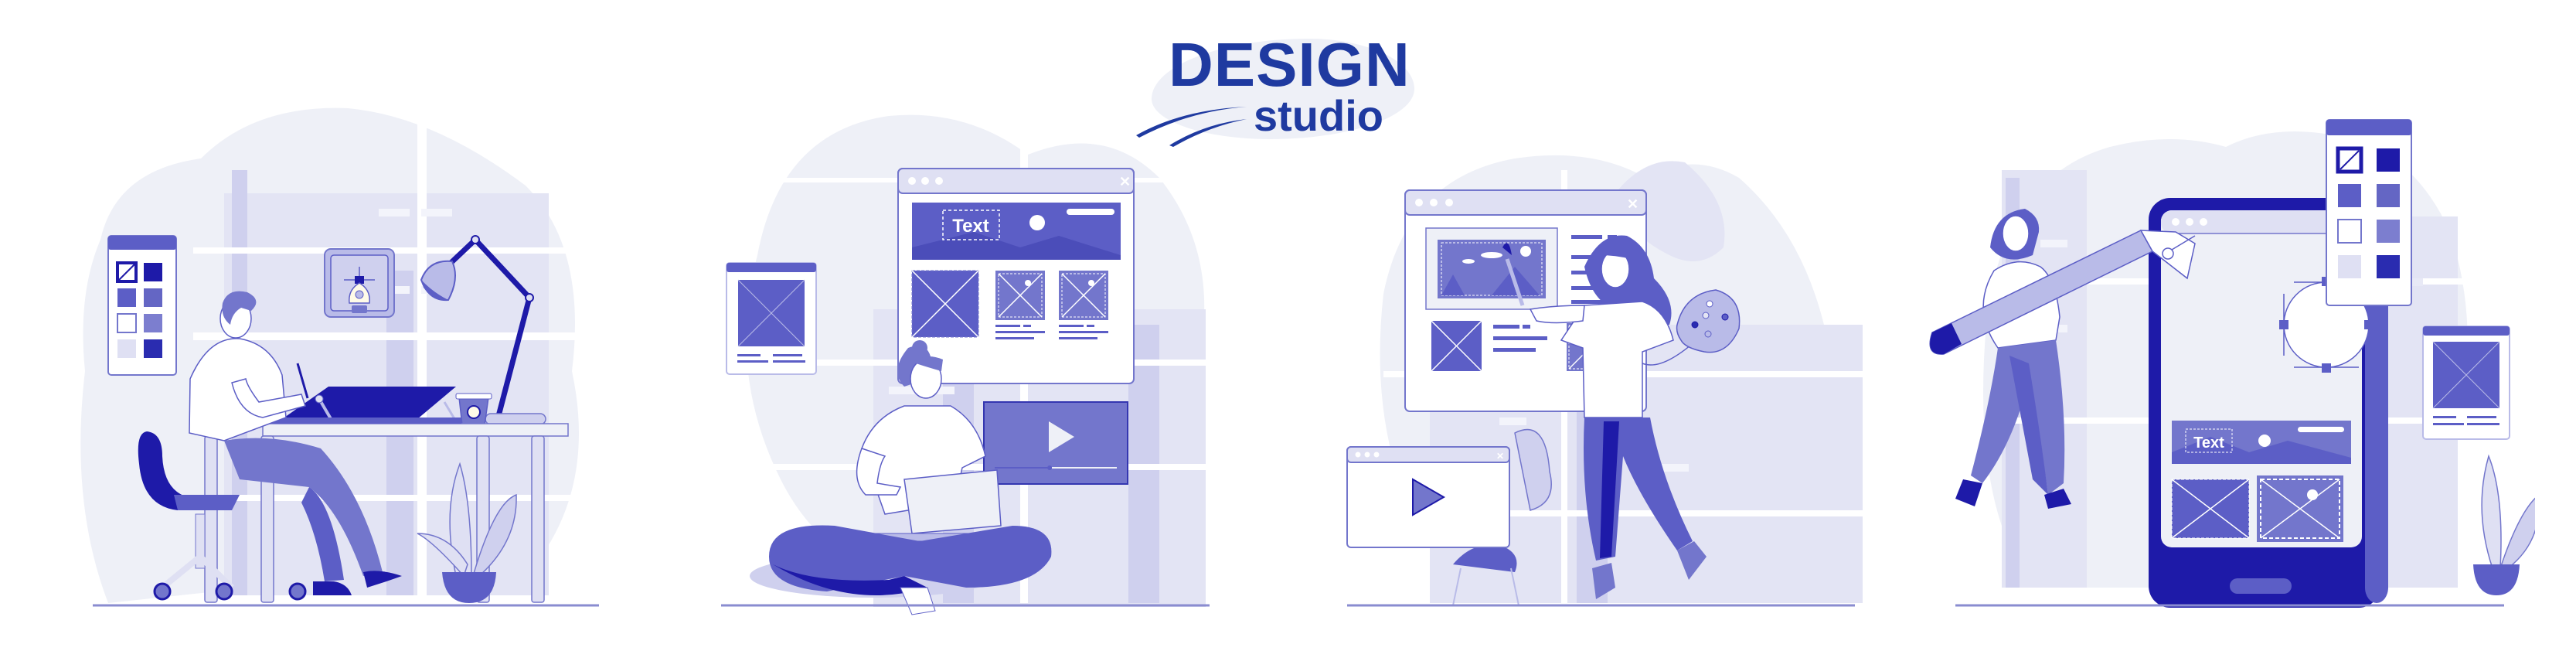  What do you see at coordinates (1055, 443) in the screenshot?
I see `video-player` at bounding box center [1055, 443].